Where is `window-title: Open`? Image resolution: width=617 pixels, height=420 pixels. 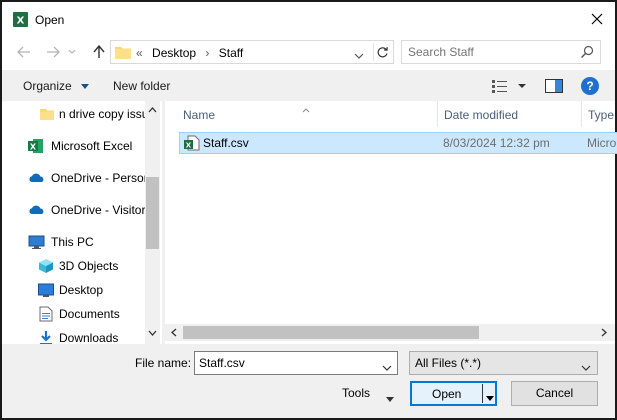
window-title: Open is located at coordinates (50, 20).